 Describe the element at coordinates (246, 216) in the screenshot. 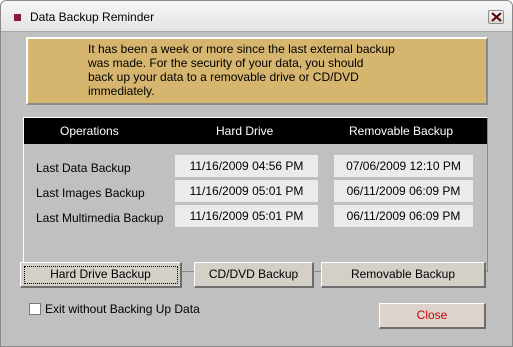

I see `hard-drive-multimedia-date: 11/16/2009 05:01 PM` at that location.